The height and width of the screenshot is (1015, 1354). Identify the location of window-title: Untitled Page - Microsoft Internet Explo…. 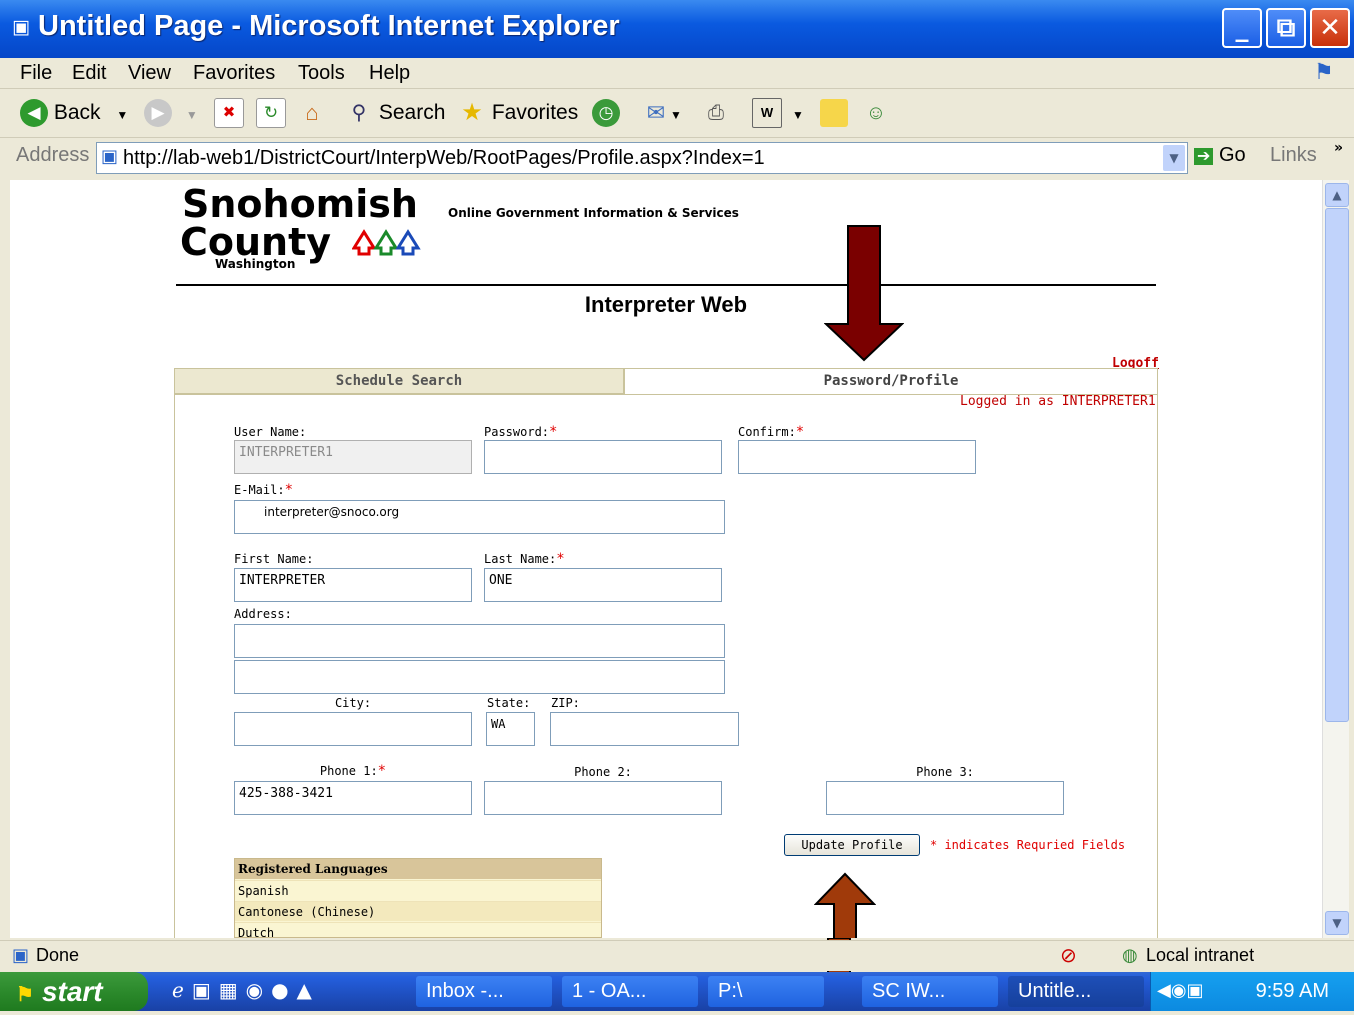
(329, 26).